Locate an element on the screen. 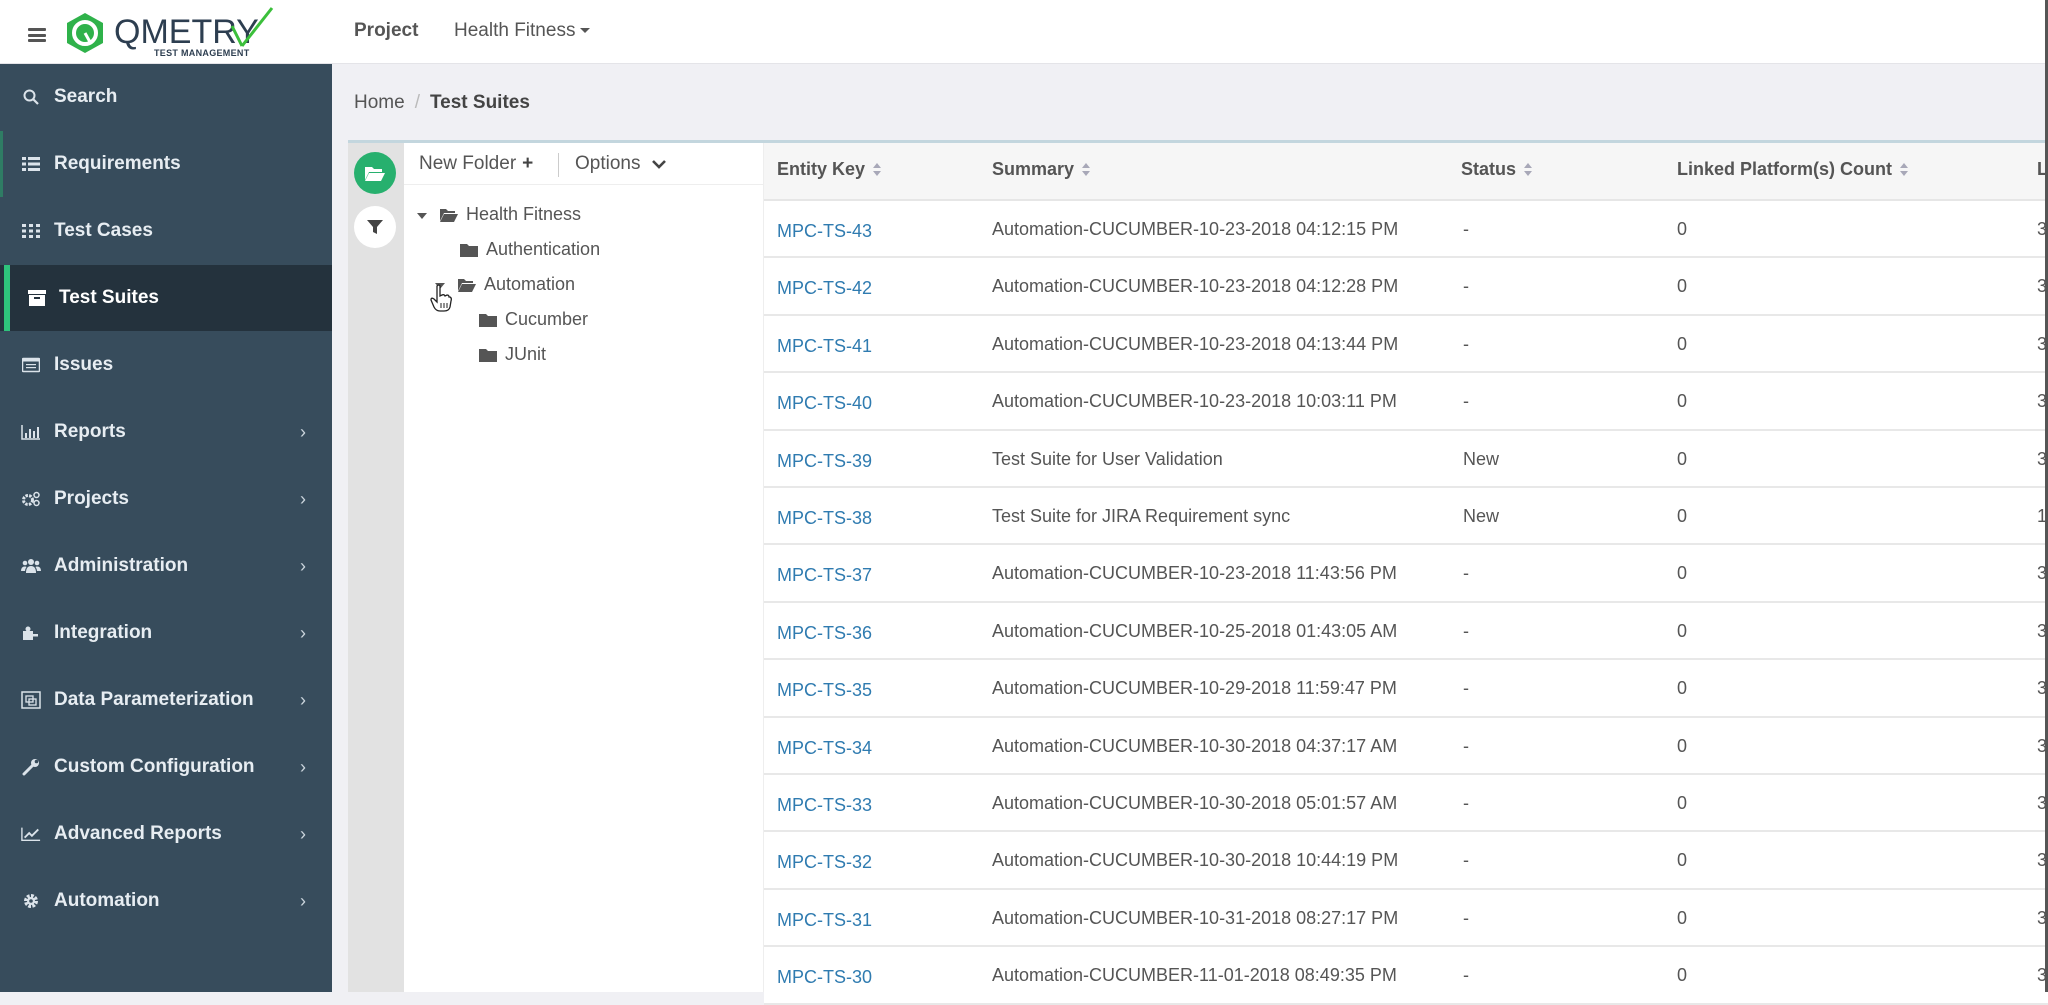  filter-button is located at coordinates (375, 227).